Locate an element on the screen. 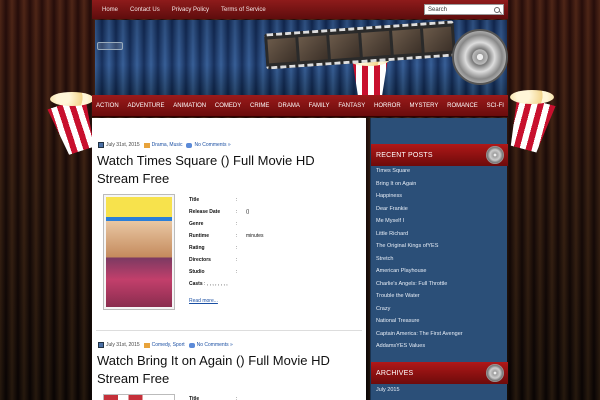 The width and height of the screenshot is (600, 400). recent-post-link: AddamsYES Values is located at coordinates (440, 346).